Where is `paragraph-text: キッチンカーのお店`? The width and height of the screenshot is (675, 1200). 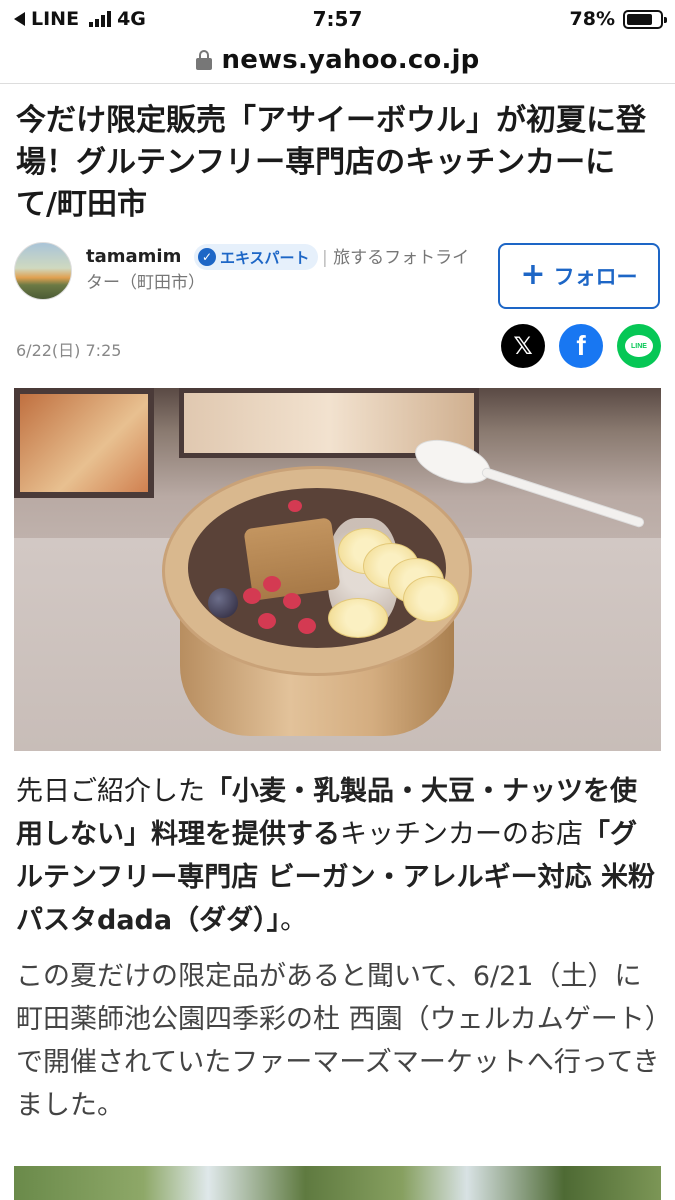
paragraph-text: キッチンカーのお店 is located at coordinates (461, 834).